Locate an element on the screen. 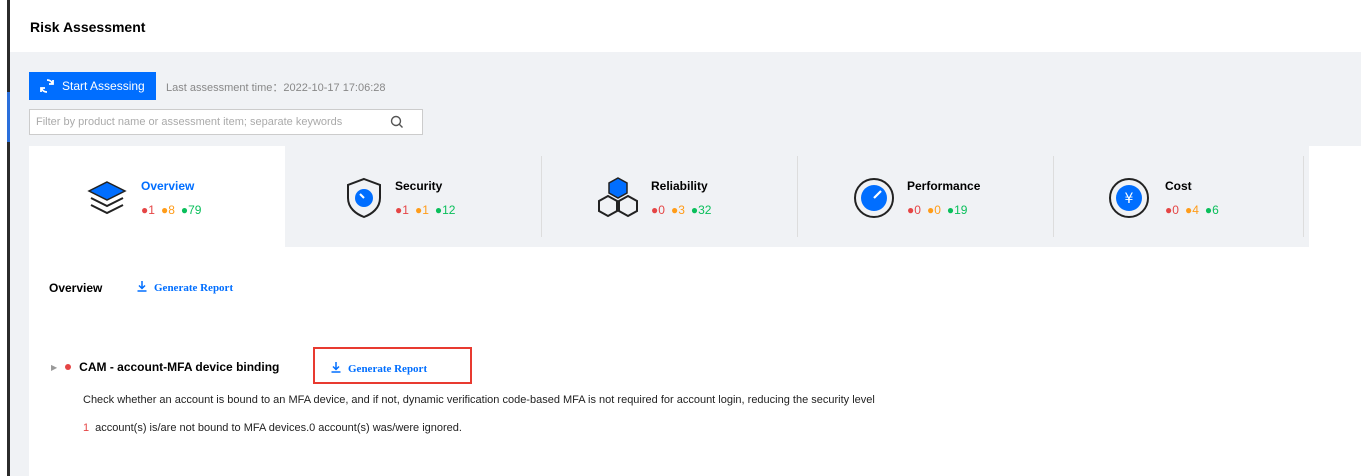 Image resolution: width=1361 pixels, height=476 pixels. yen-icon: ¥ is located at coordinates (1129, 198).